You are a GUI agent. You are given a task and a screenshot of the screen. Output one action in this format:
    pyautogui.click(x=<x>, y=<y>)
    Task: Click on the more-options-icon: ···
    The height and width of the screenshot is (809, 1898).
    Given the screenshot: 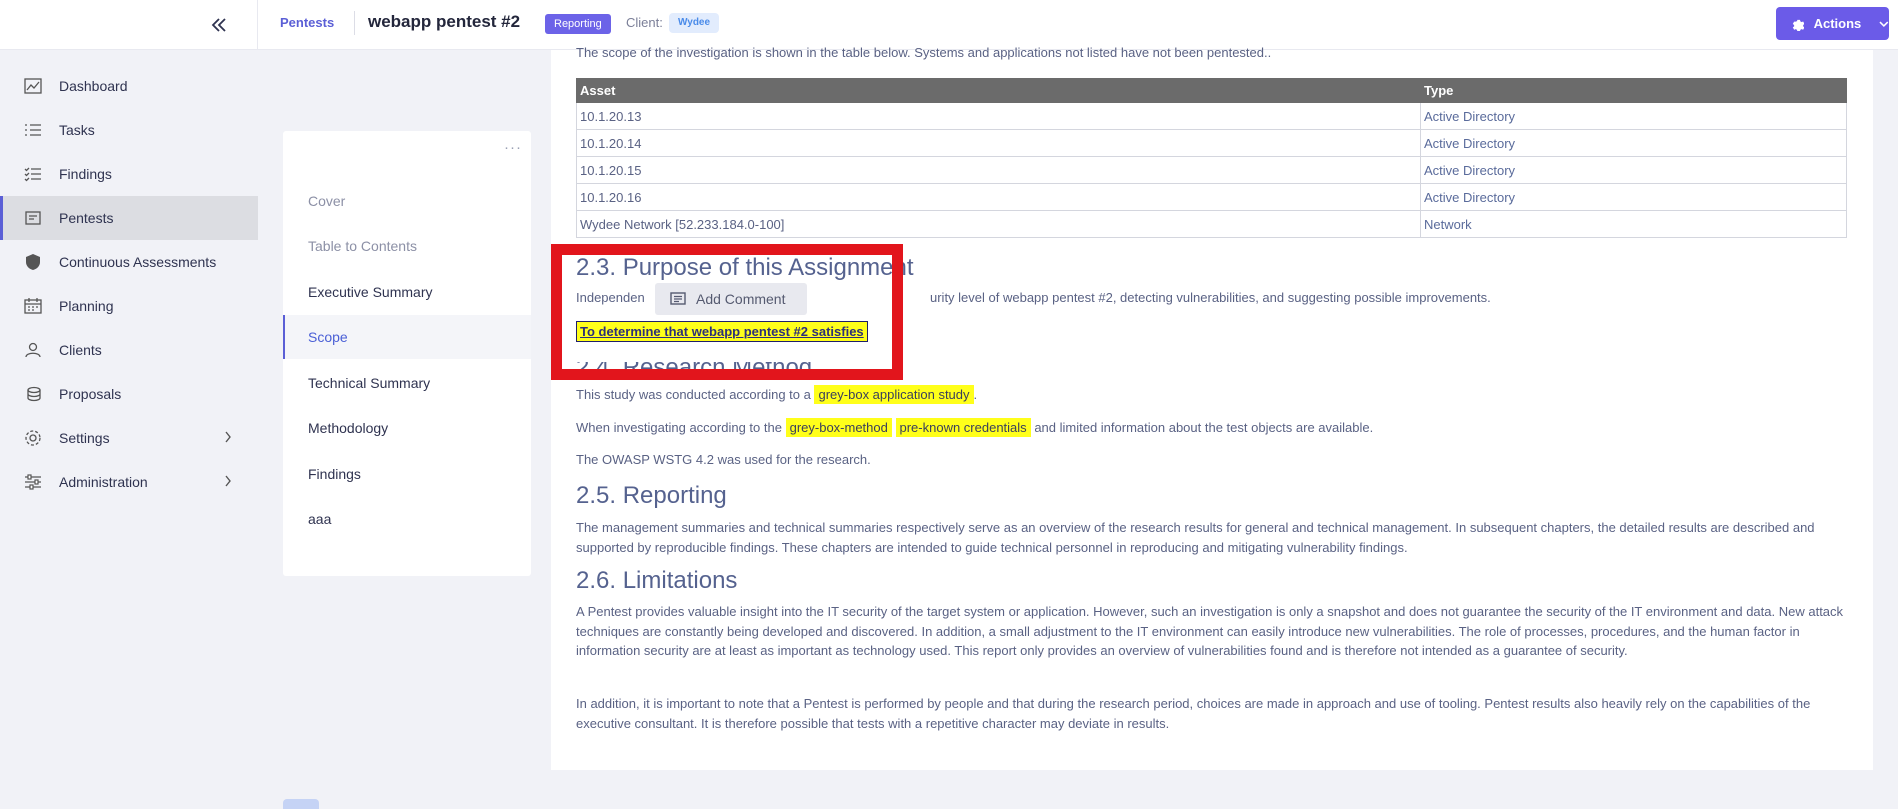 What is the action you would take?
    pyautogui.click(x=513, y=147)
    